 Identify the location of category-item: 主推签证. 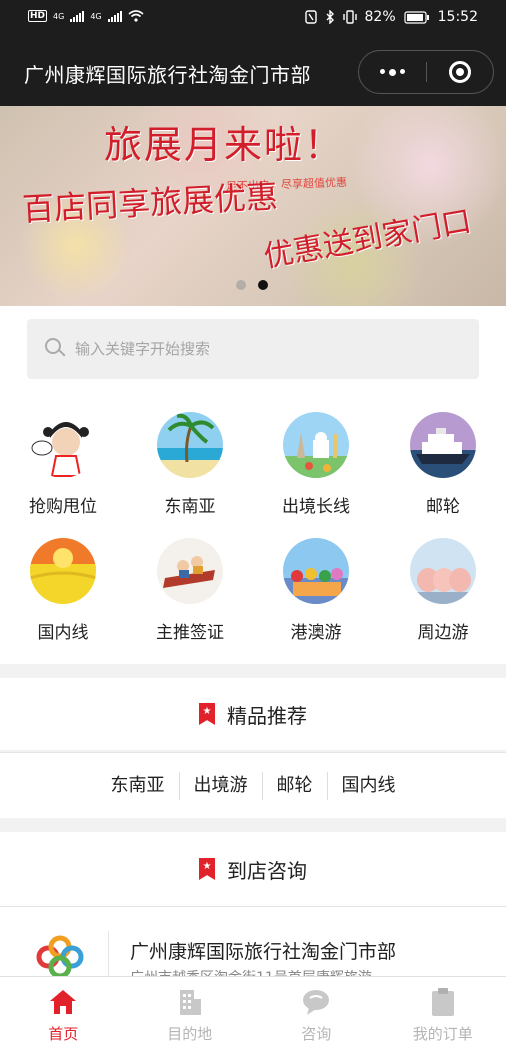
(190, 590).